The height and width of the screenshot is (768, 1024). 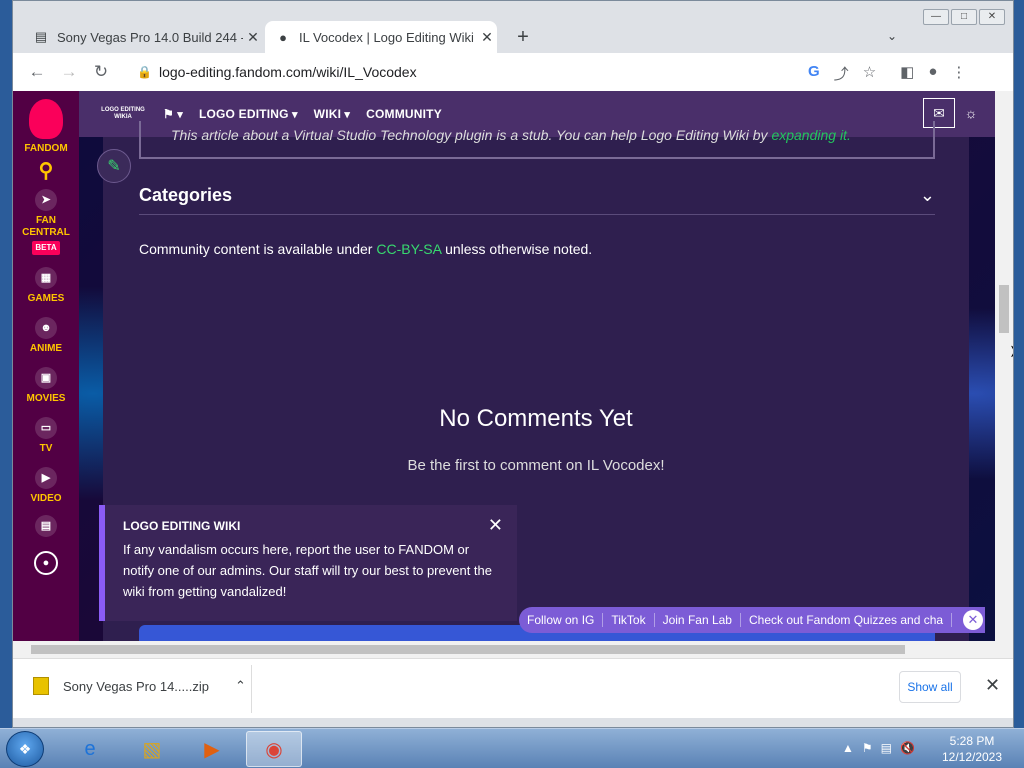 What do you see at coordinates (495, 525) in the screenshot?
I see `close-notification-icon: ✕` at bounding box center [495, 525].